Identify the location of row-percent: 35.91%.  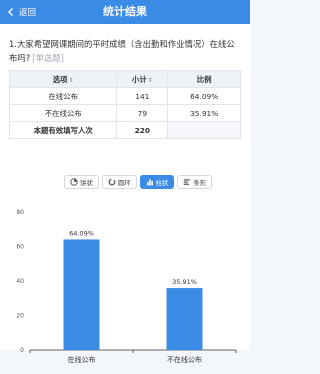
(204, 113).